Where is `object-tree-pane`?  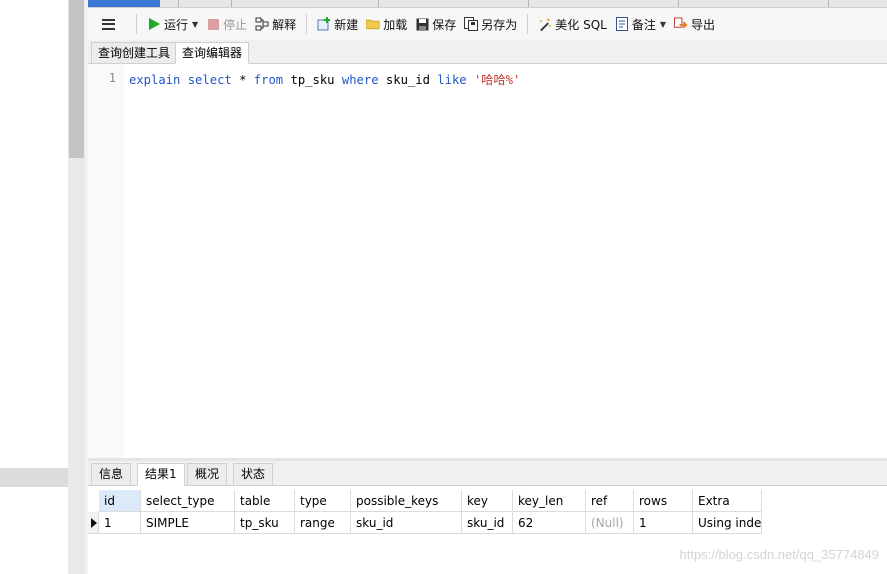
object-tree-pane is located at coordinates (34, 287).